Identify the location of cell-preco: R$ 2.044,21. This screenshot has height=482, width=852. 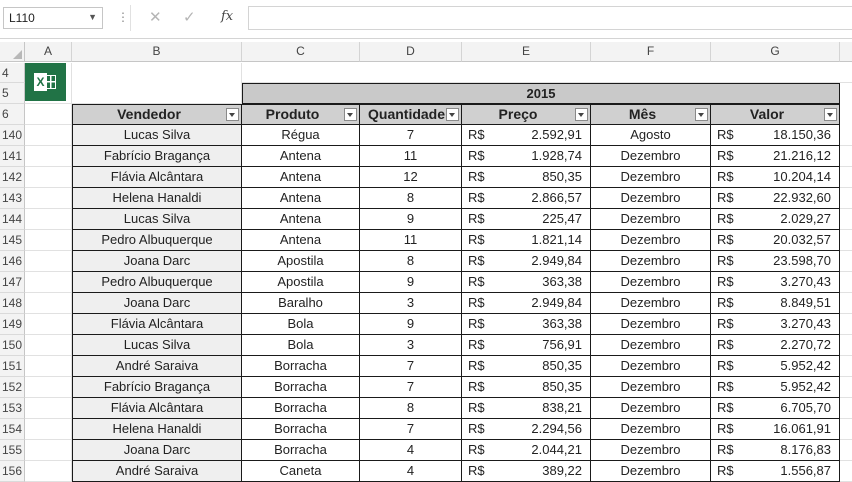
(526, 450).